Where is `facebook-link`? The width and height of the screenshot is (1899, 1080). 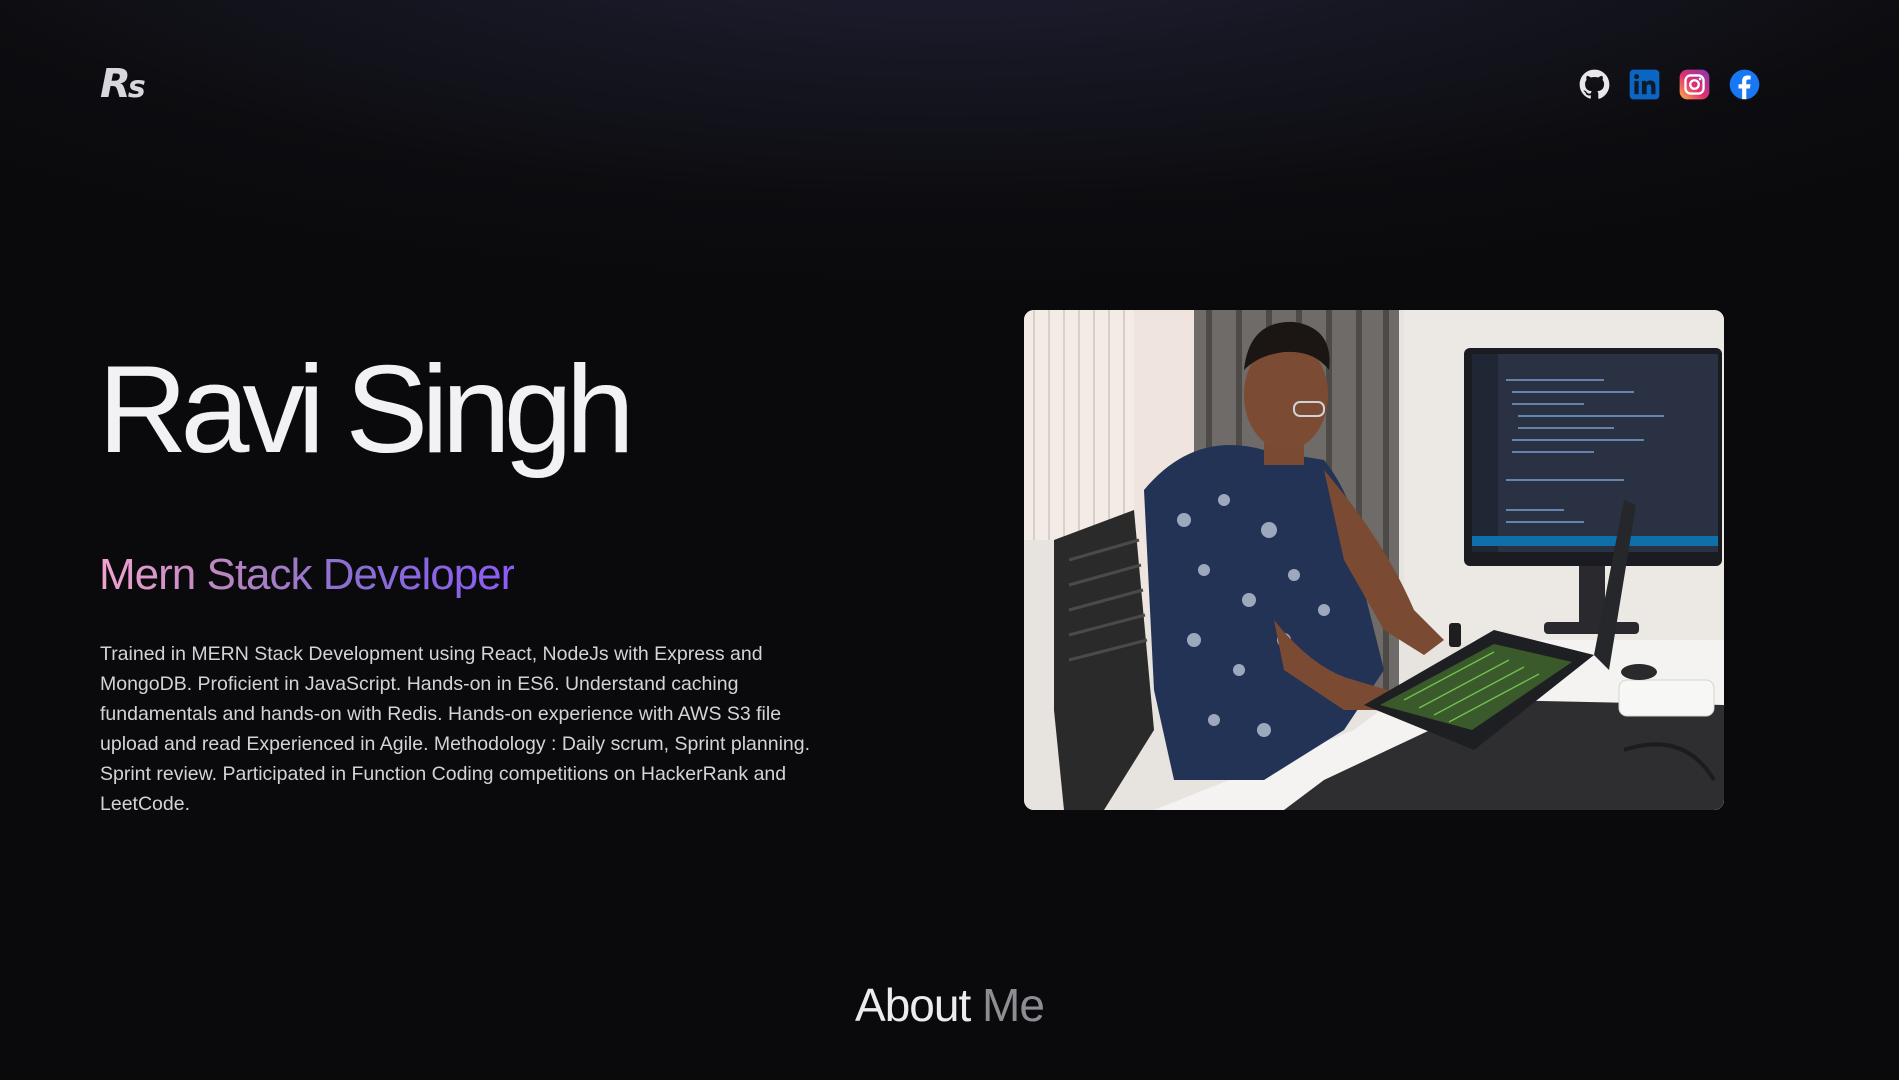 facebook-link is located at coordinates (1744, 84).